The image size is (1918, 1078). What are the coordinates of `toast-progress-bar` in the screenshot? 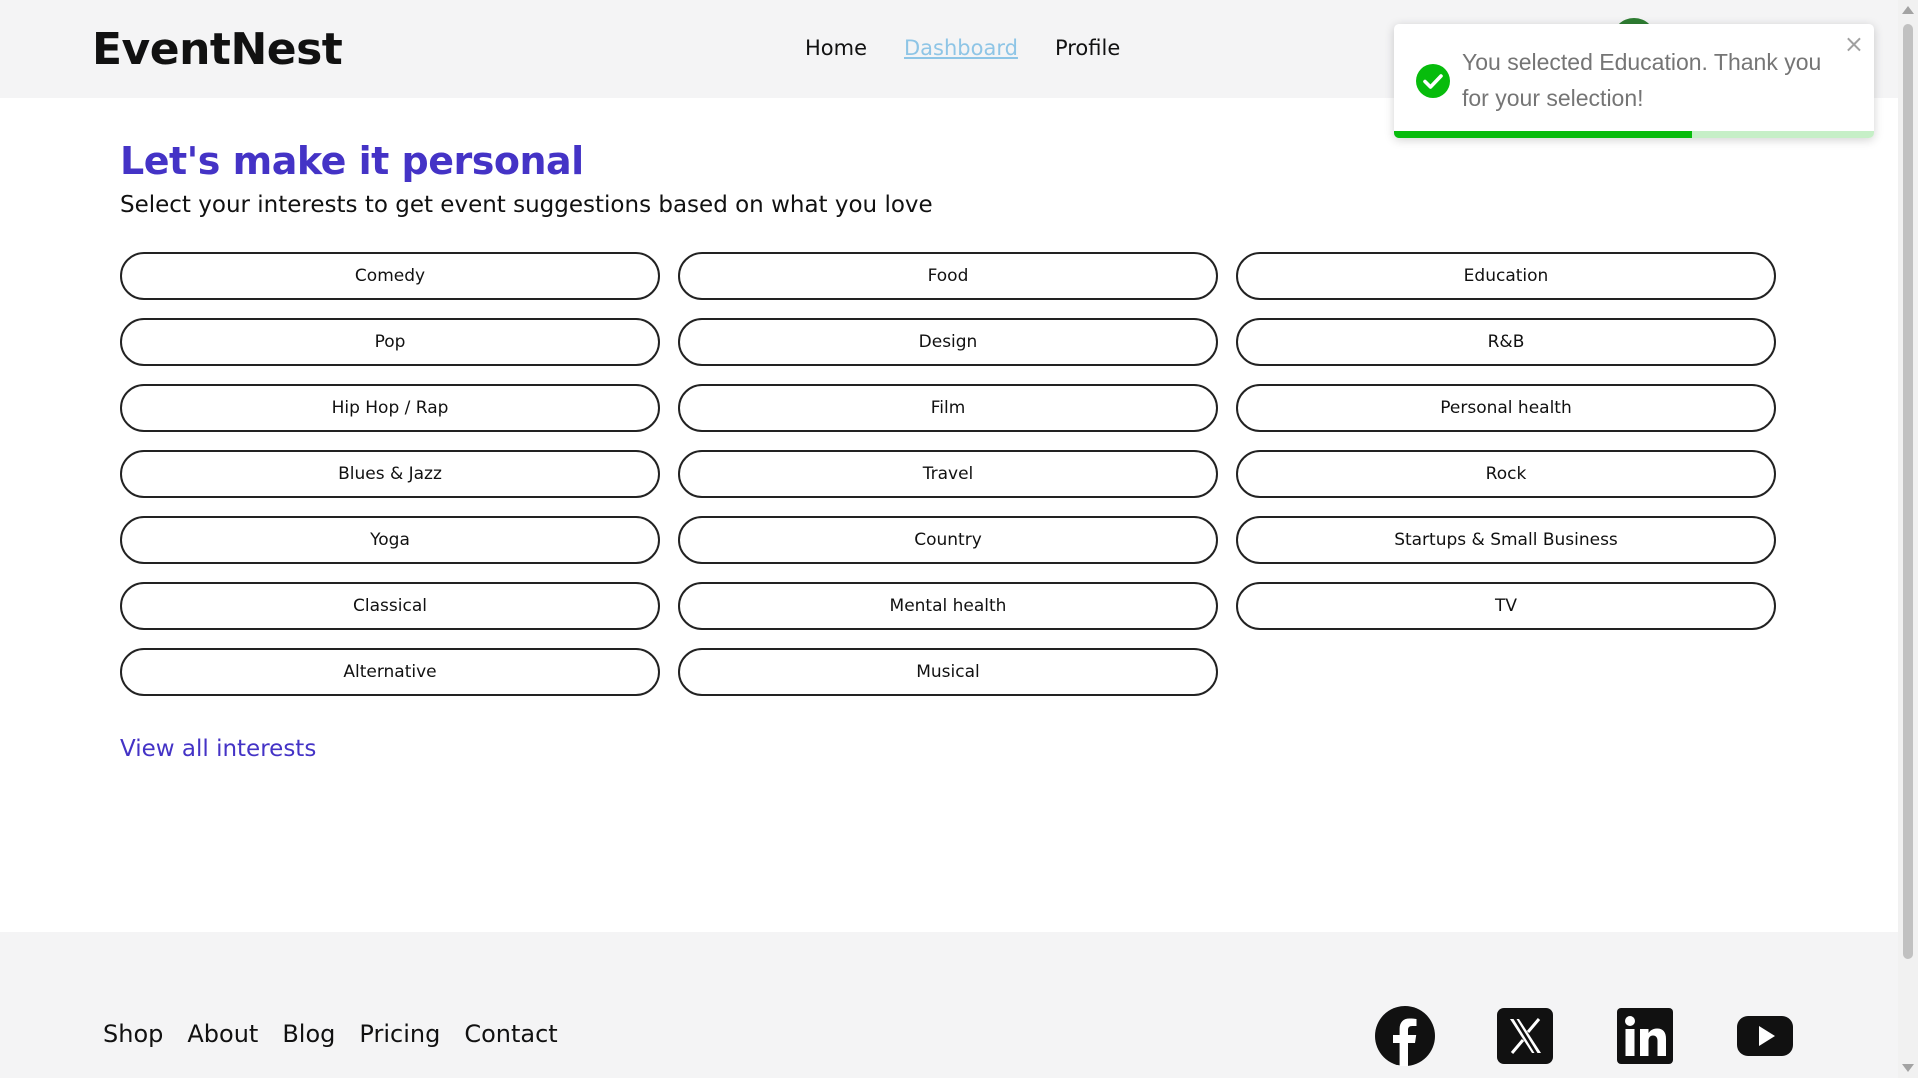 It's located at (1543, 134).